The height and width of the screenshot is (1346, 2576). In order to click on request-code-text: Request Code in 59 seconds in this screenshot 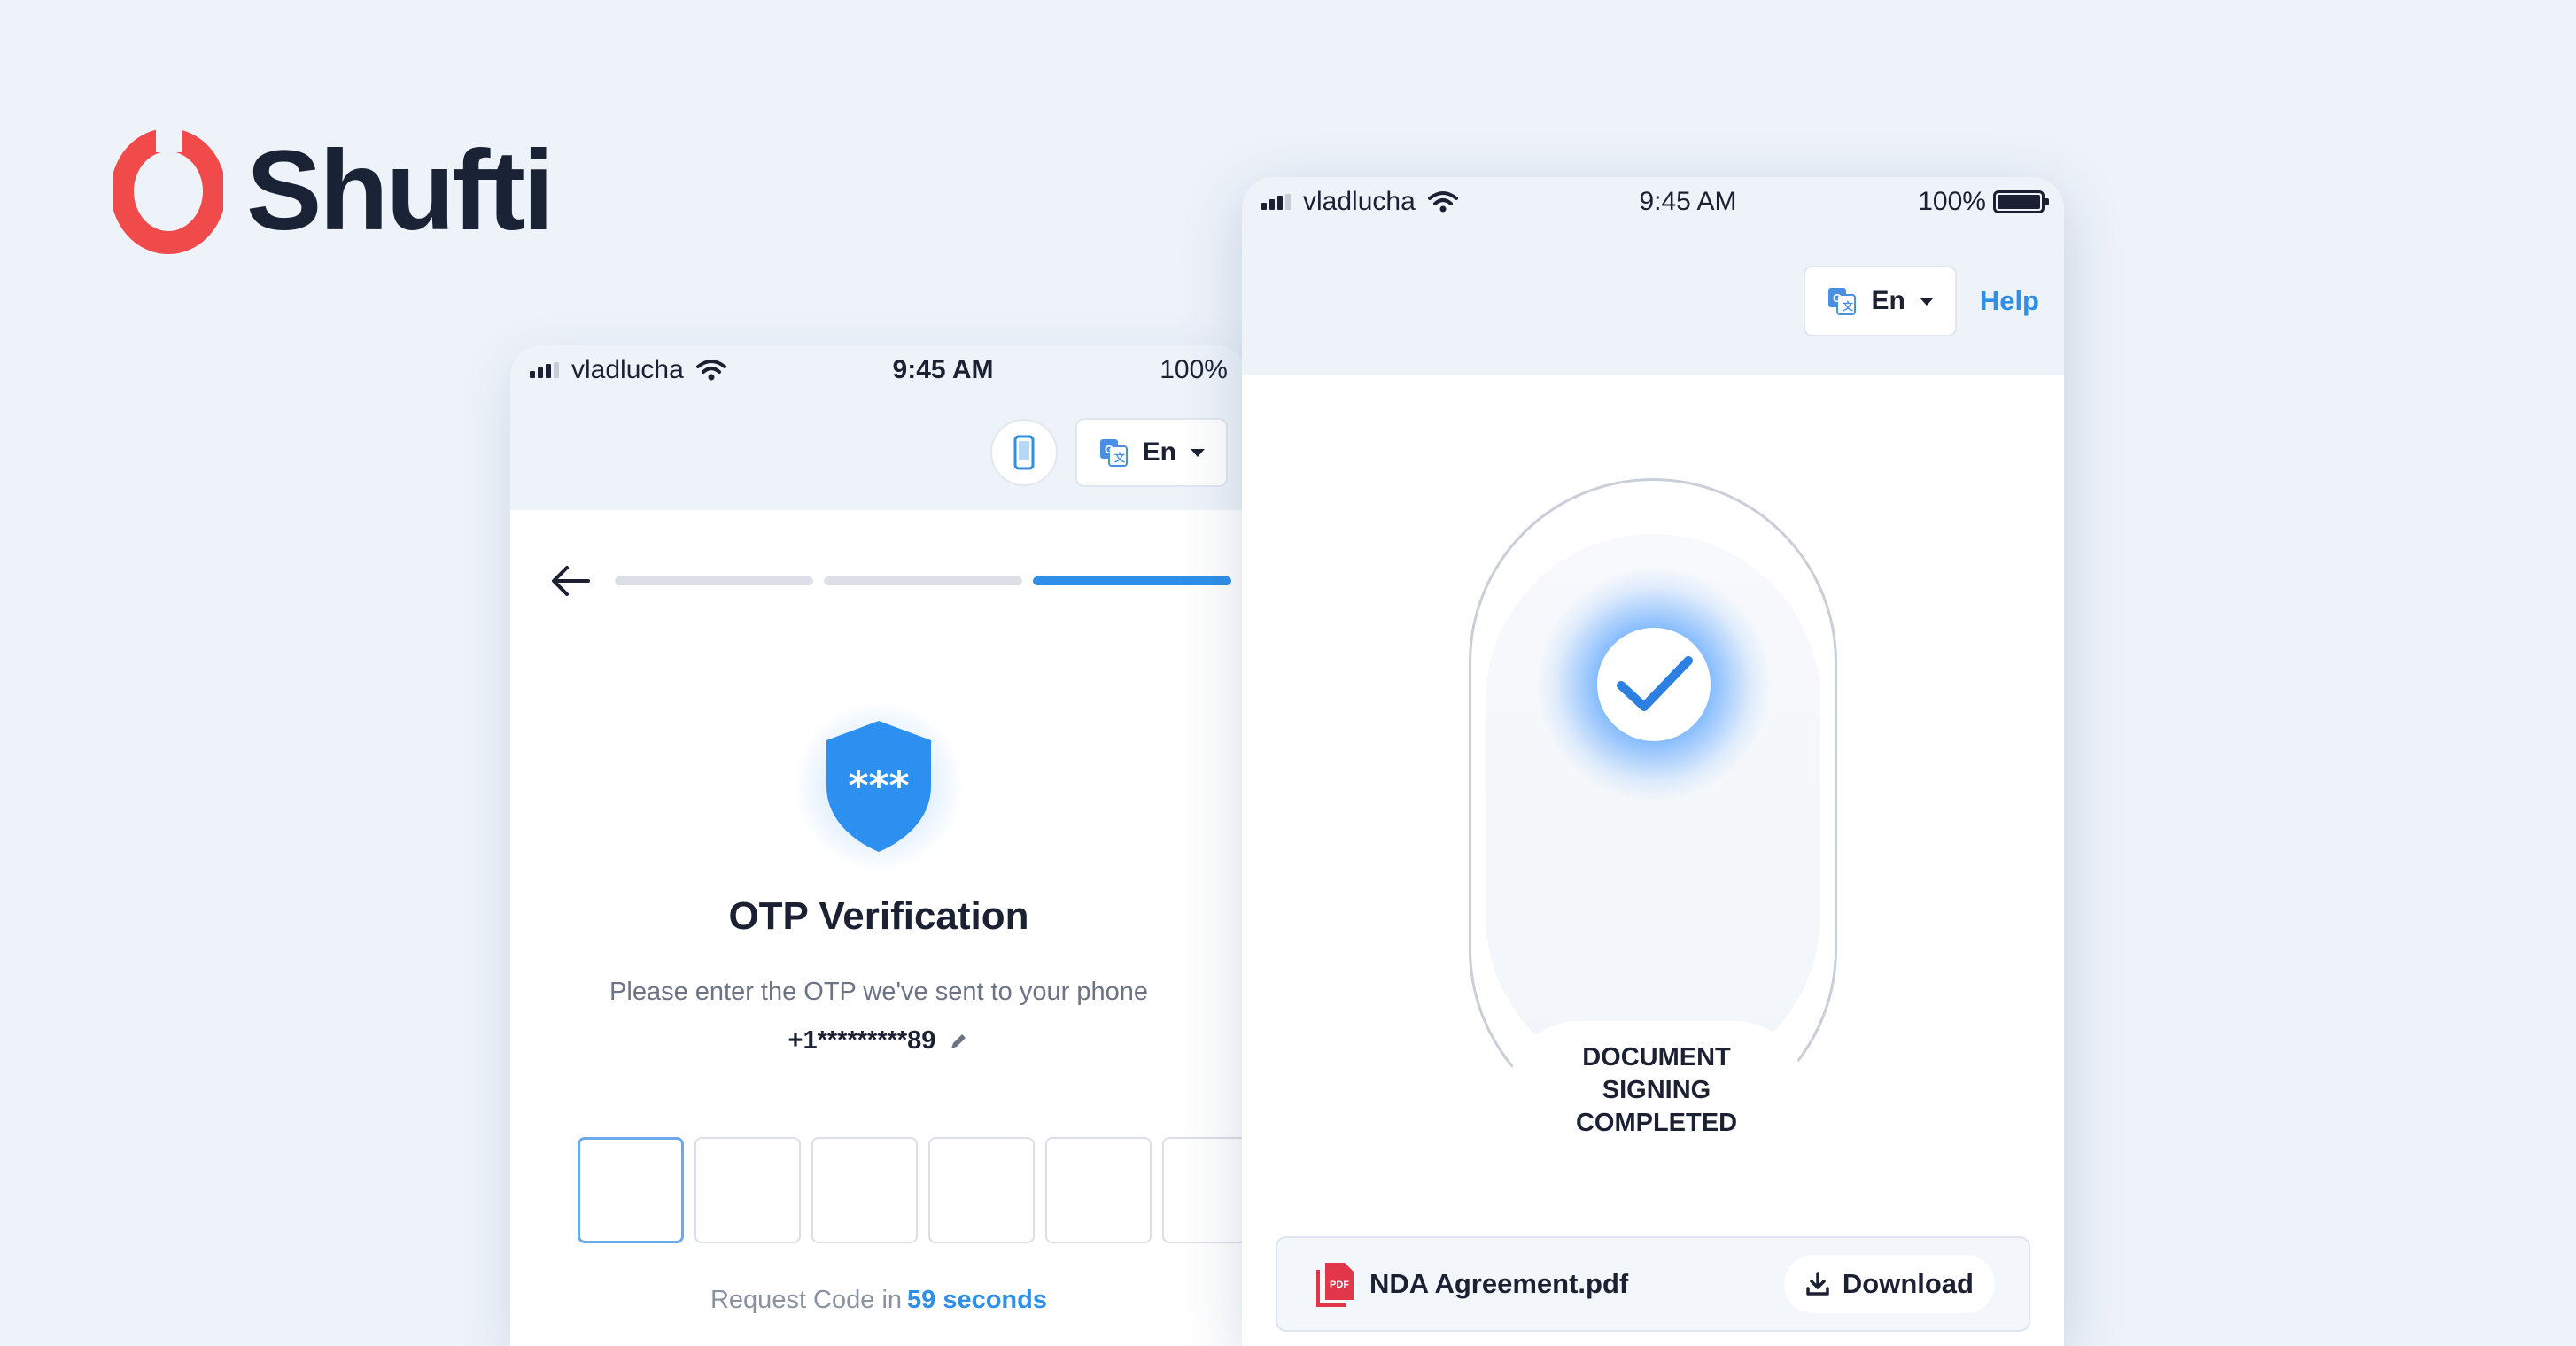, I will do `click(878, 1300)`.